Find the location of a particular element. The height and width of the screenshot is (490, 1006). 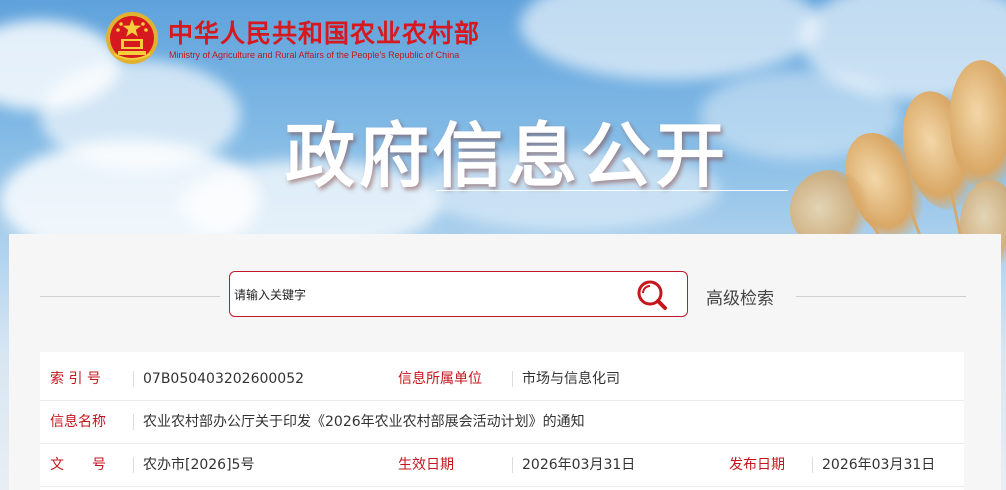

info-name-value: 农业农村部办公厅关于印发《2026年农业农村部展会活动计划》的通知 is located at coordinates (364, 422).